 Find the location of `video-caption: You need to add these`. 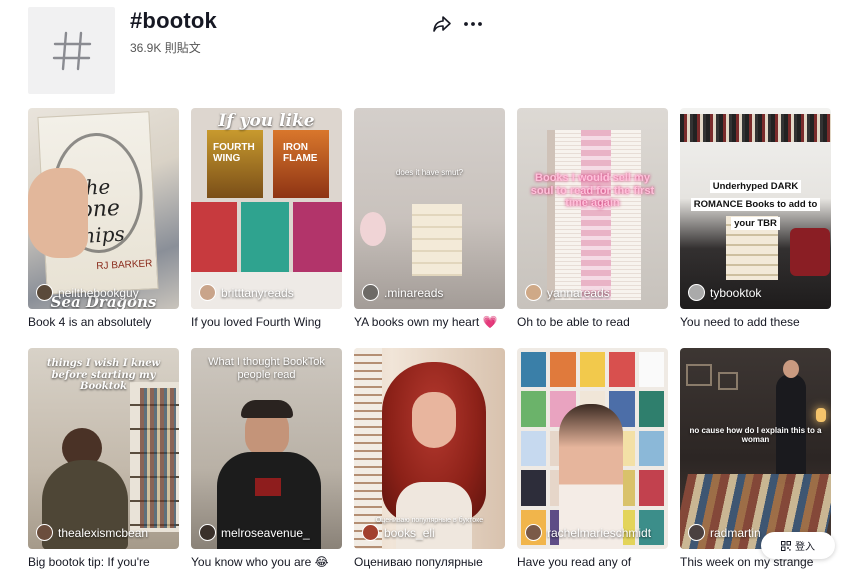

video-caption: You need to add these is located at coordinates (755, 323).